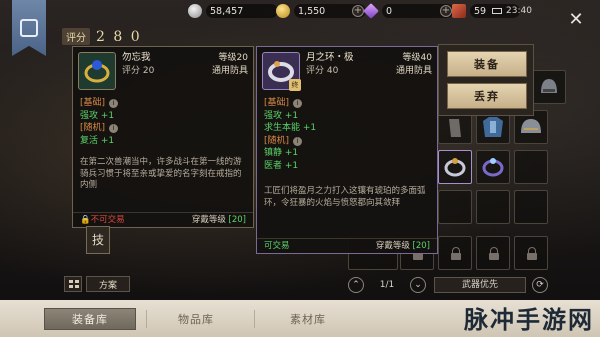  Describe the element at coordinates (295, 85) in the screenshot. I see `grade-badge: 终` at that location.